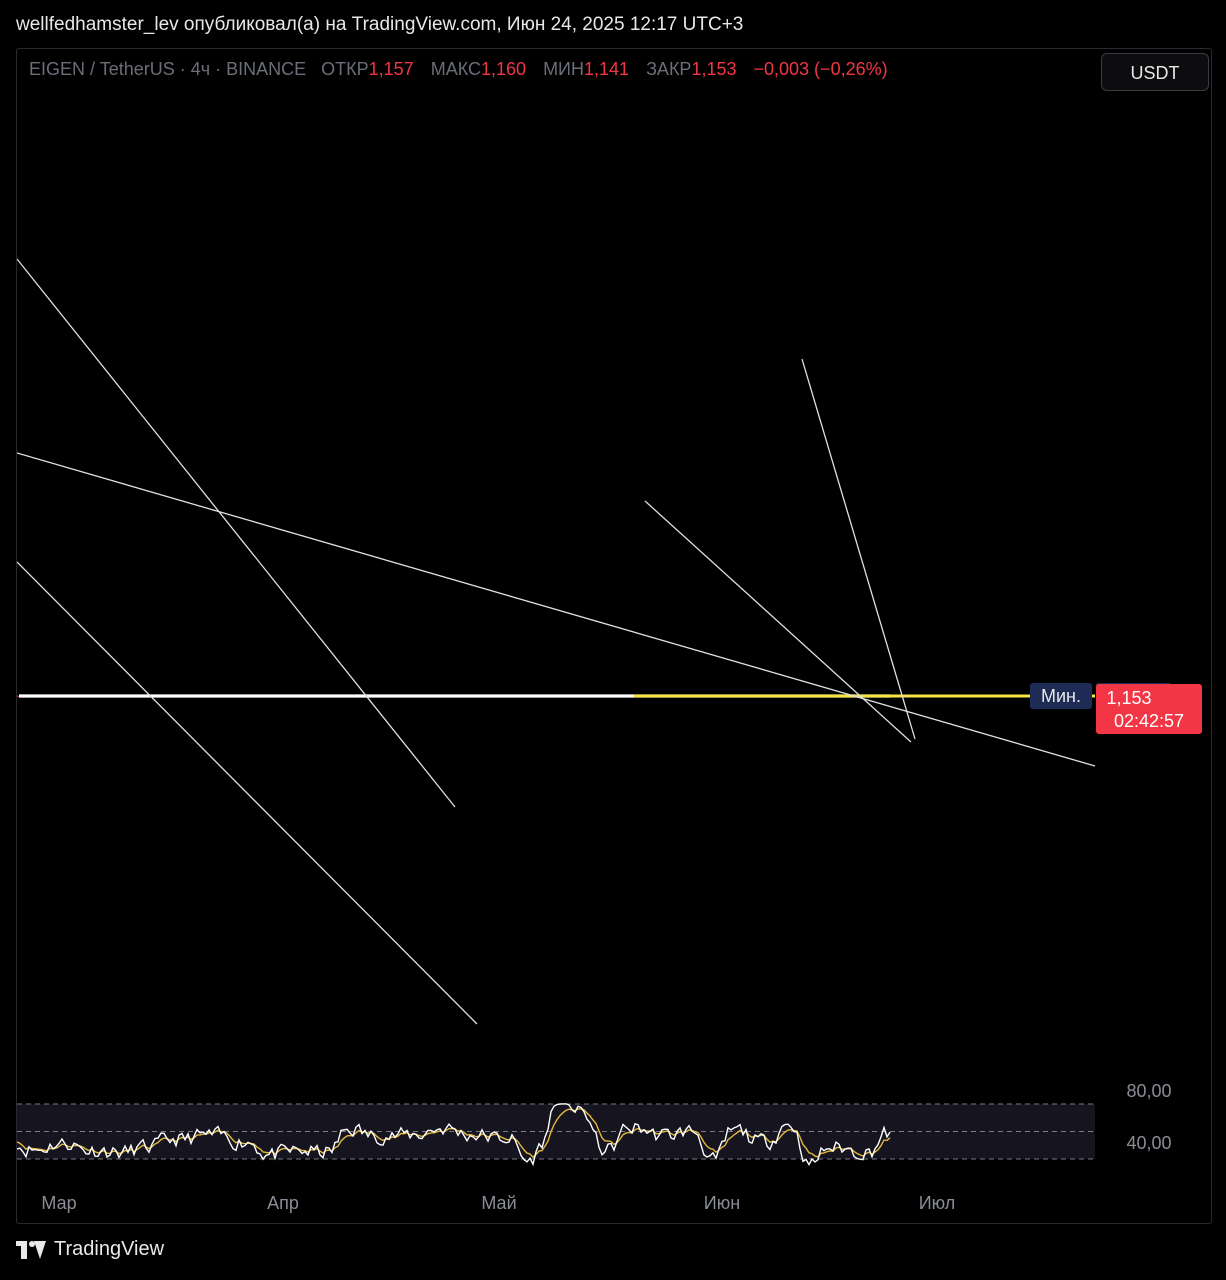 The width and height of the screenshot is (1226, 1280). Describe the element at coordinates (1128, 698) in the screenshot. I see `current-price-value: 1,153` at that location.